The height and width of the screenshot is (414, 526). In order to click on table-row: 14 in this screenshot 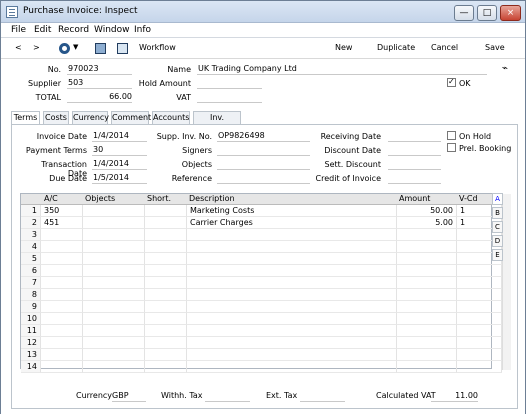, I will do `click(261, 367)`.